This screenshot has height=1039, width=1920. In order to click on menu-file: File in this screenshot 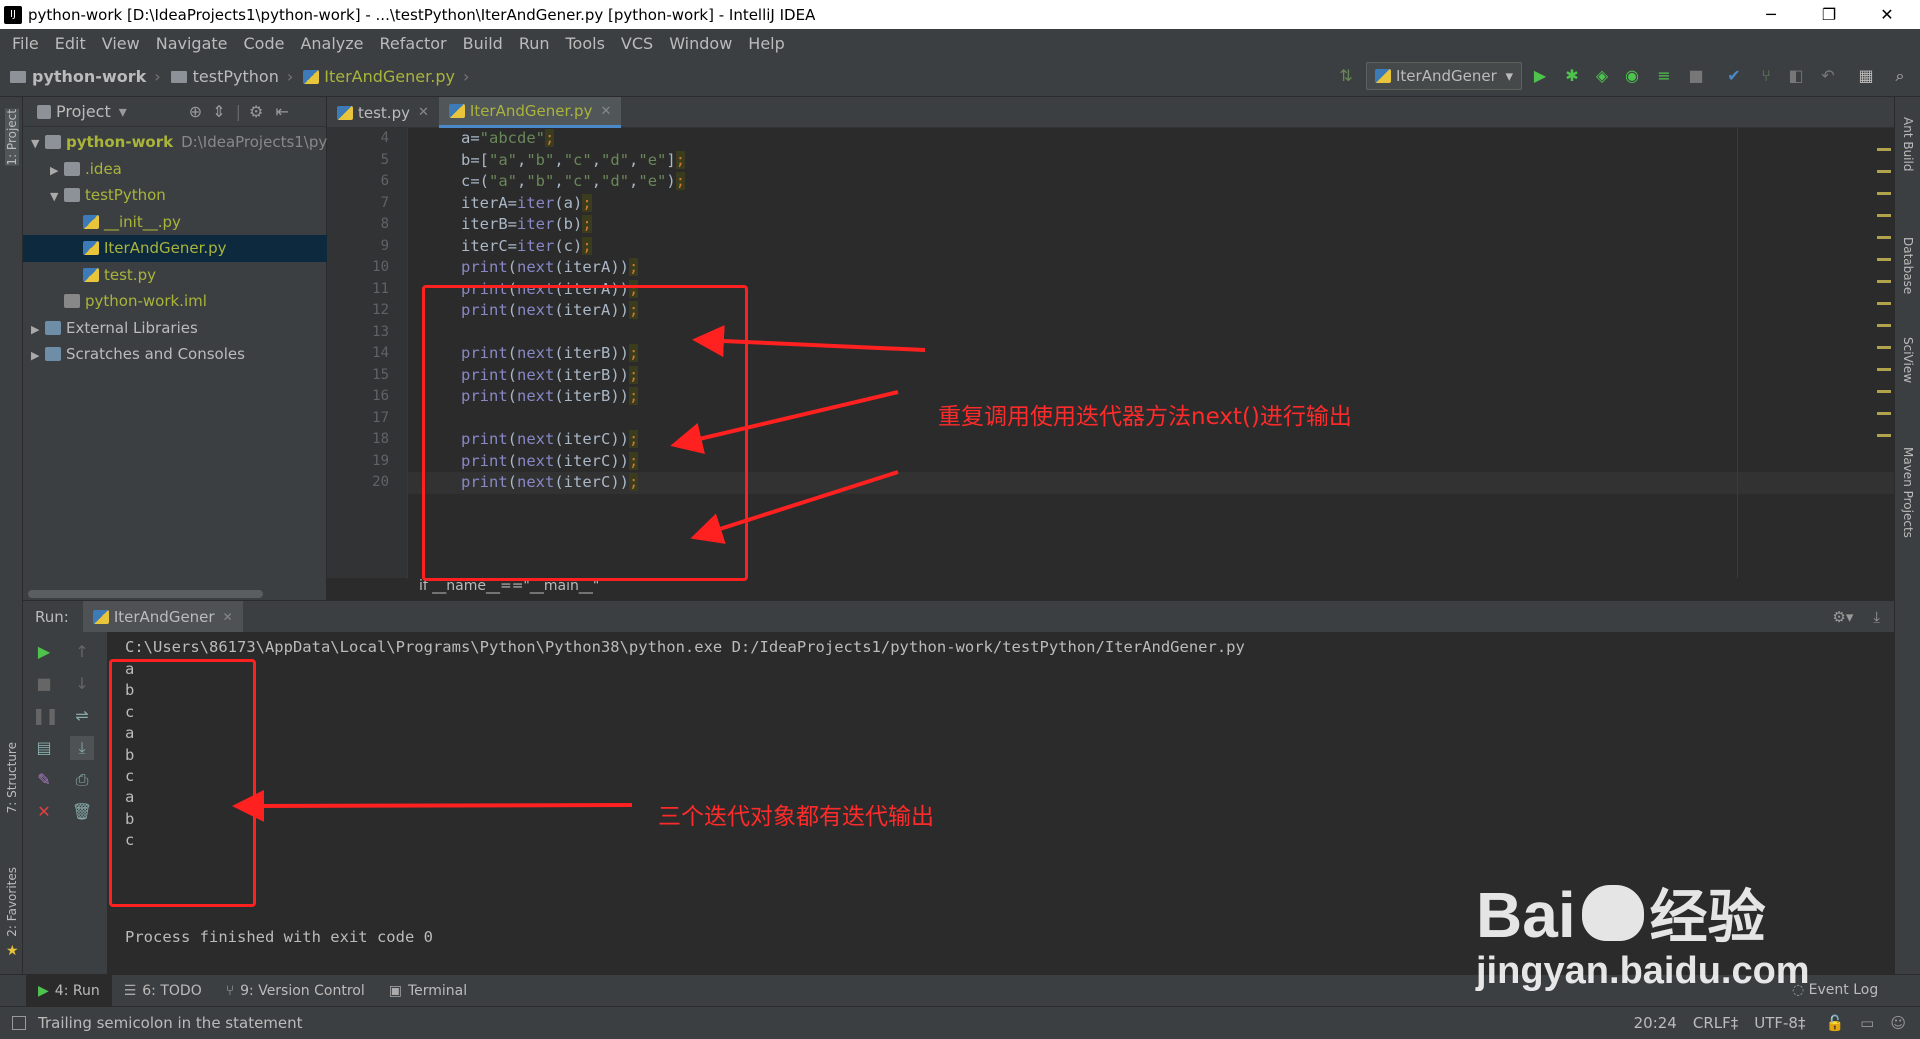, I will do `click(25, 43)`.